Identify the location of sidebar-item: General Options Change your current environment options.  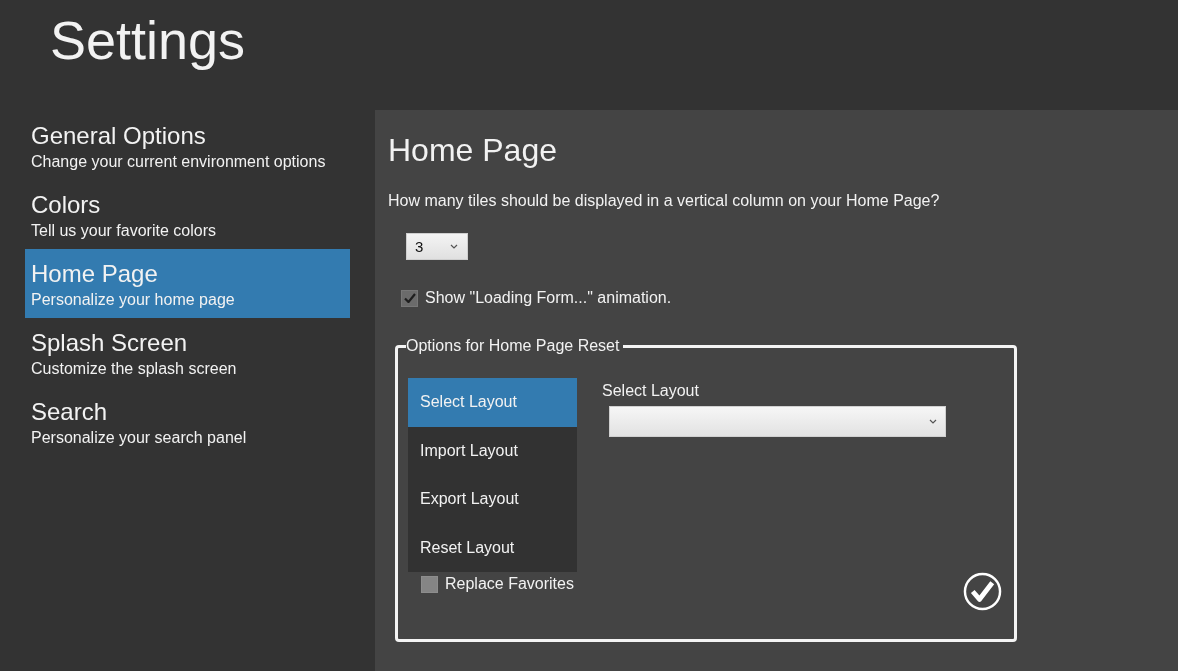
(187, 145).